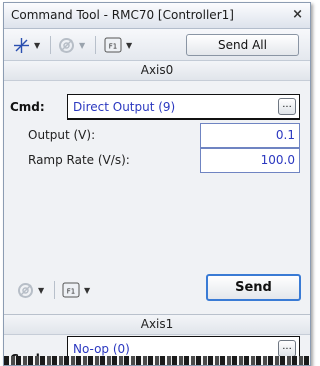 This screenshot has height=366, width=320. I want to click on axis1-header: Axis1, so click(157, 325).